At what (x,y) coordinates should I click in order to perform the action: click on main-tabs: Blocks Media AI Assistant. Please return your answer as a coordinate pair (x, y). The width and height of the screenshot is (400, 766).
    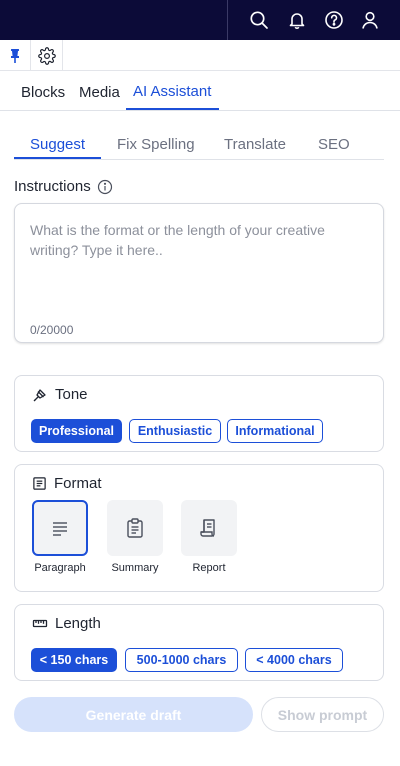
    Looking at the image, I should click on (200, 91).